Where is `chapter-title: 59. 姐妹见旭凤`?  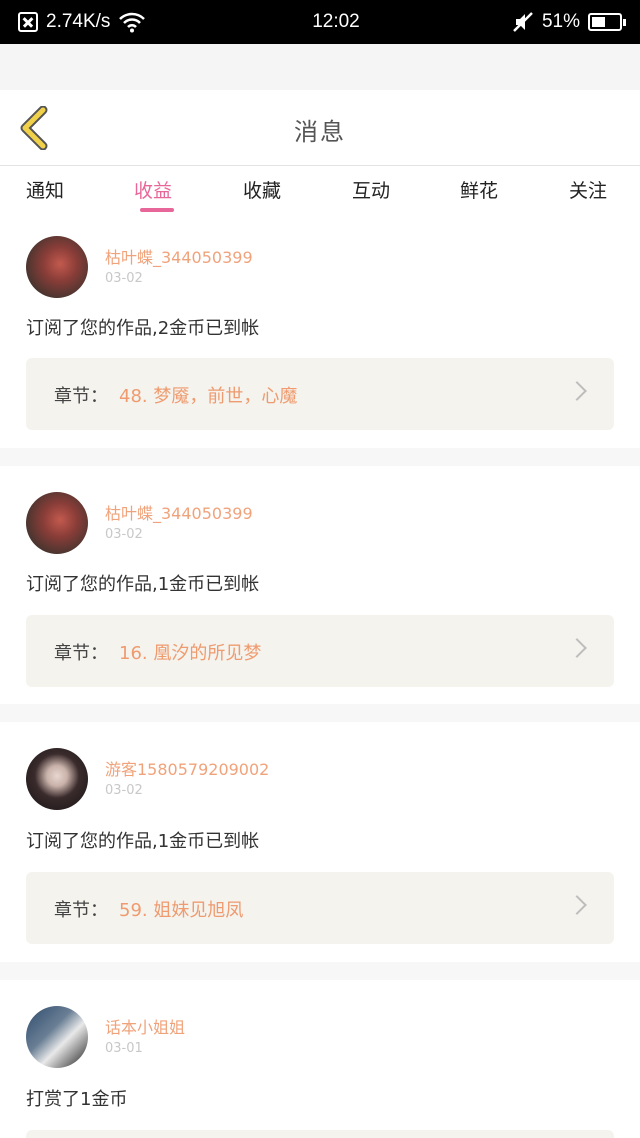 chapter-title: 59. 姐妹见旭凤 is located at coordinates (181, 910).